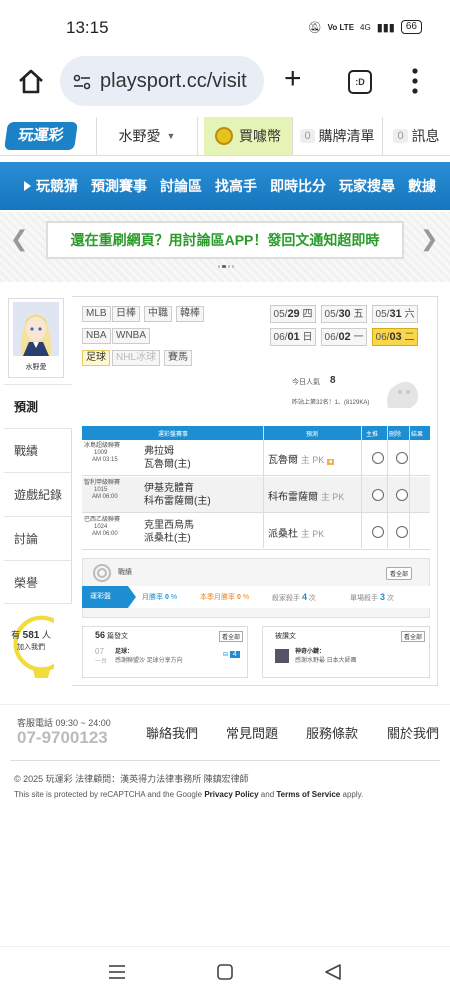 The height and width of the screenshot is (1000, 450). I want to click on home-nav-icon, so click(225, 972).